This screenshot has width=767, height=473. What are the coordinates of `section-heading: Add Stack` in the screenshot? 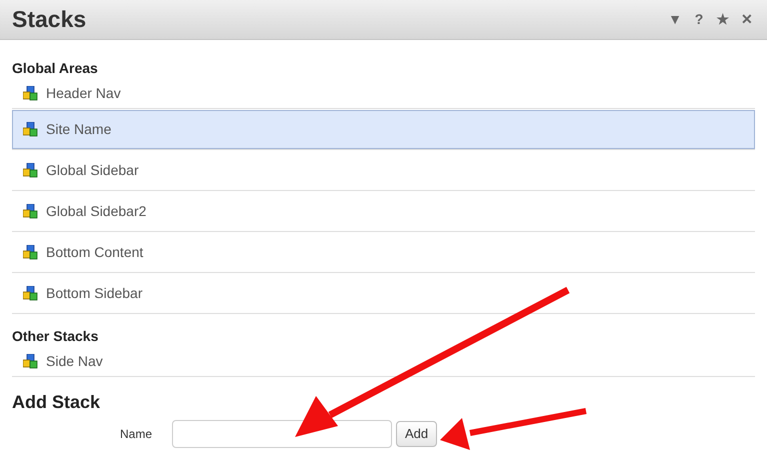 It's located at (57, 402).